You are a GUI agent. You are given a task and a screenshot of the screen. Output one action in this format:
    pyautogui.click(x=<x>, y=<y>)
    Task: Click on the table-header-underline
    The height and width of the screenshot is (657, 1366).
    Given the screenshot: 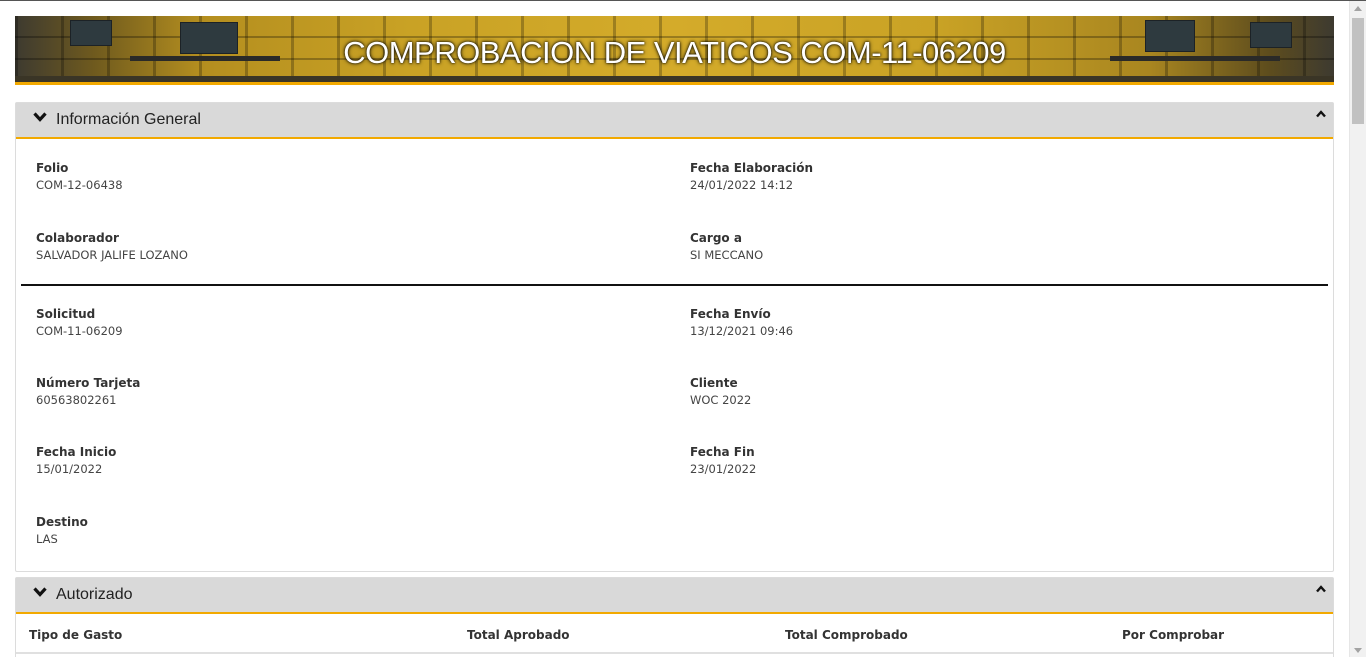 What is the action you would take?
    pyautogui.click(x=674, y=653)
    